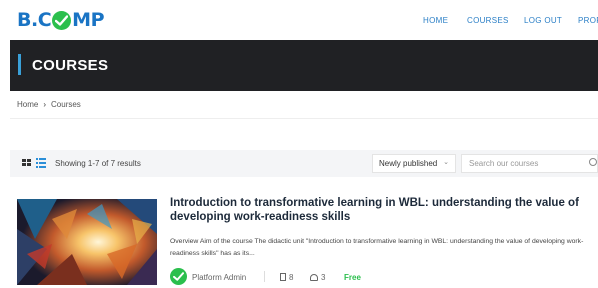 The width and height of the screenshot is (598, 288). Describe the element at coordinates (87, 242) in the screenshot. I see `course-thumbnail` at that location.